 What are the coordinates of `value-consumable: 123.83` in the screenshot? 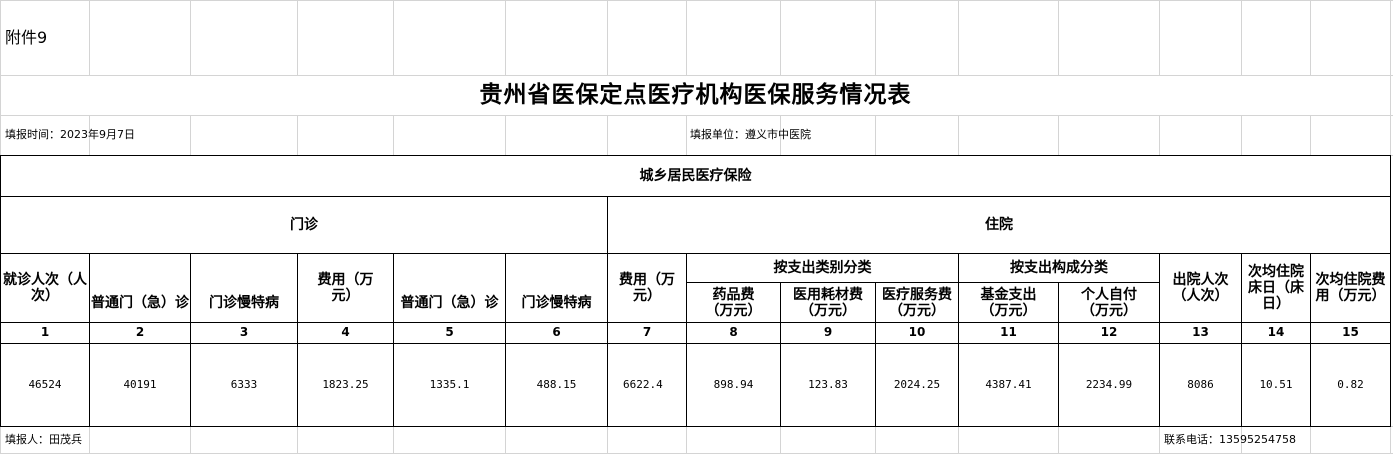 It's located at (828, 385).